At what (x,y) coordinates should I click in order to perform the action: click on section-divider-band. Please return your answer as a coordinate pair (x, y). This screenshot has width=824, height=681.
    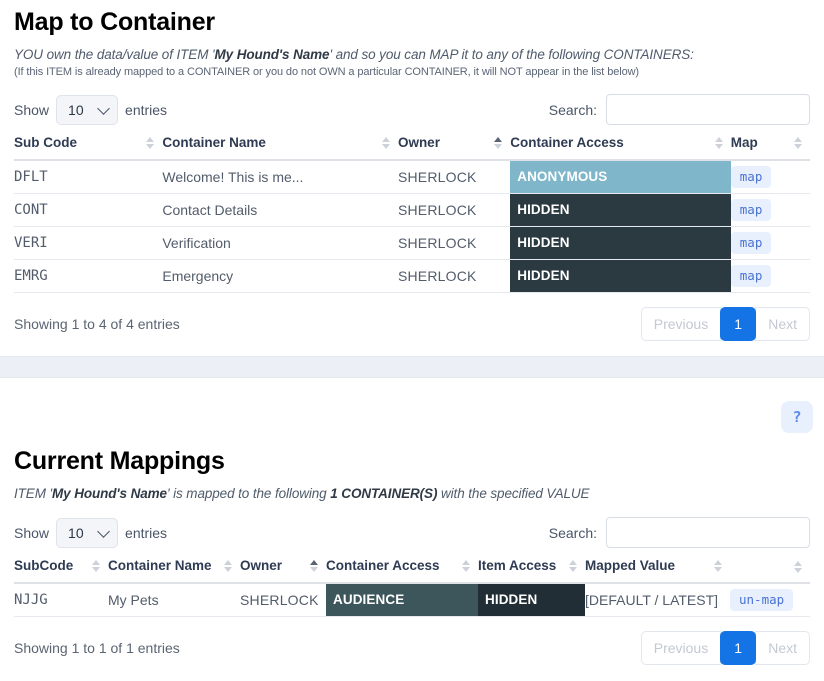
    Looking at the image, I should click on (412, 367).